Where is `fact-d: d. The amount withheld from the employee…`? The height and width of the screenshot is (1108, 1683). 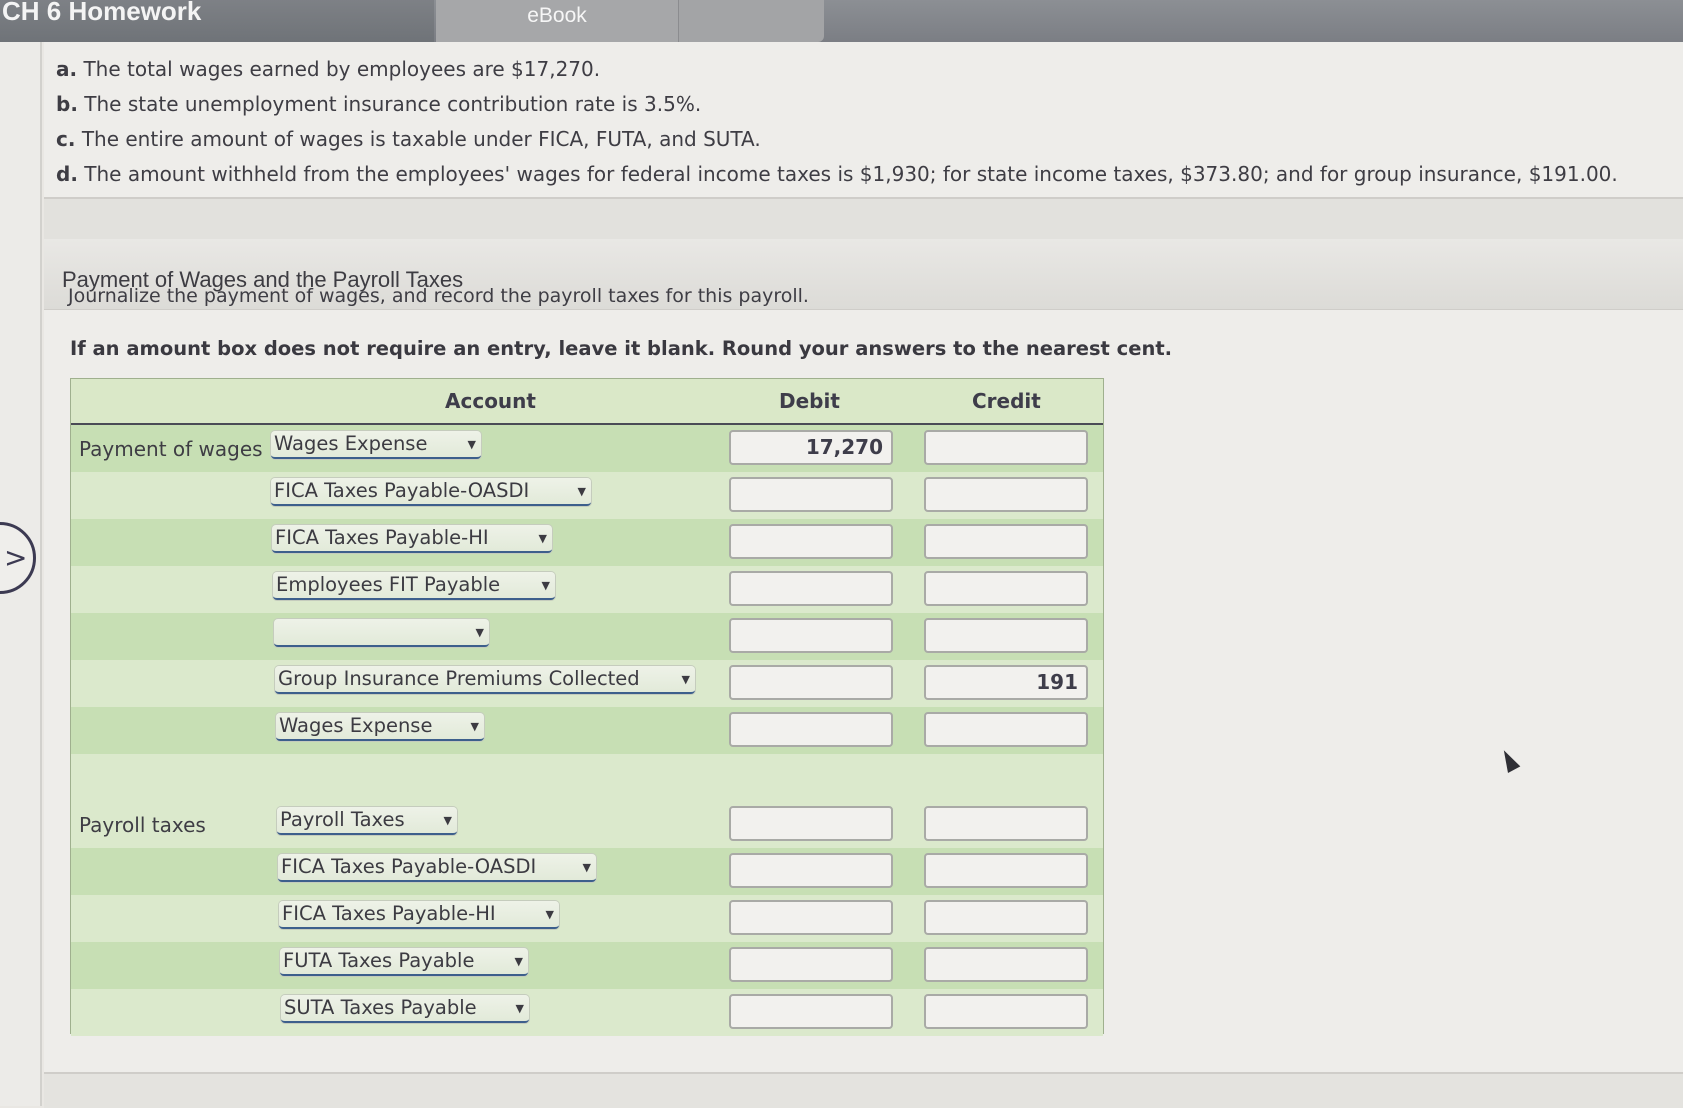
fact-d: d. The amount withheld from the employee… is located at coordinates (837, 174).